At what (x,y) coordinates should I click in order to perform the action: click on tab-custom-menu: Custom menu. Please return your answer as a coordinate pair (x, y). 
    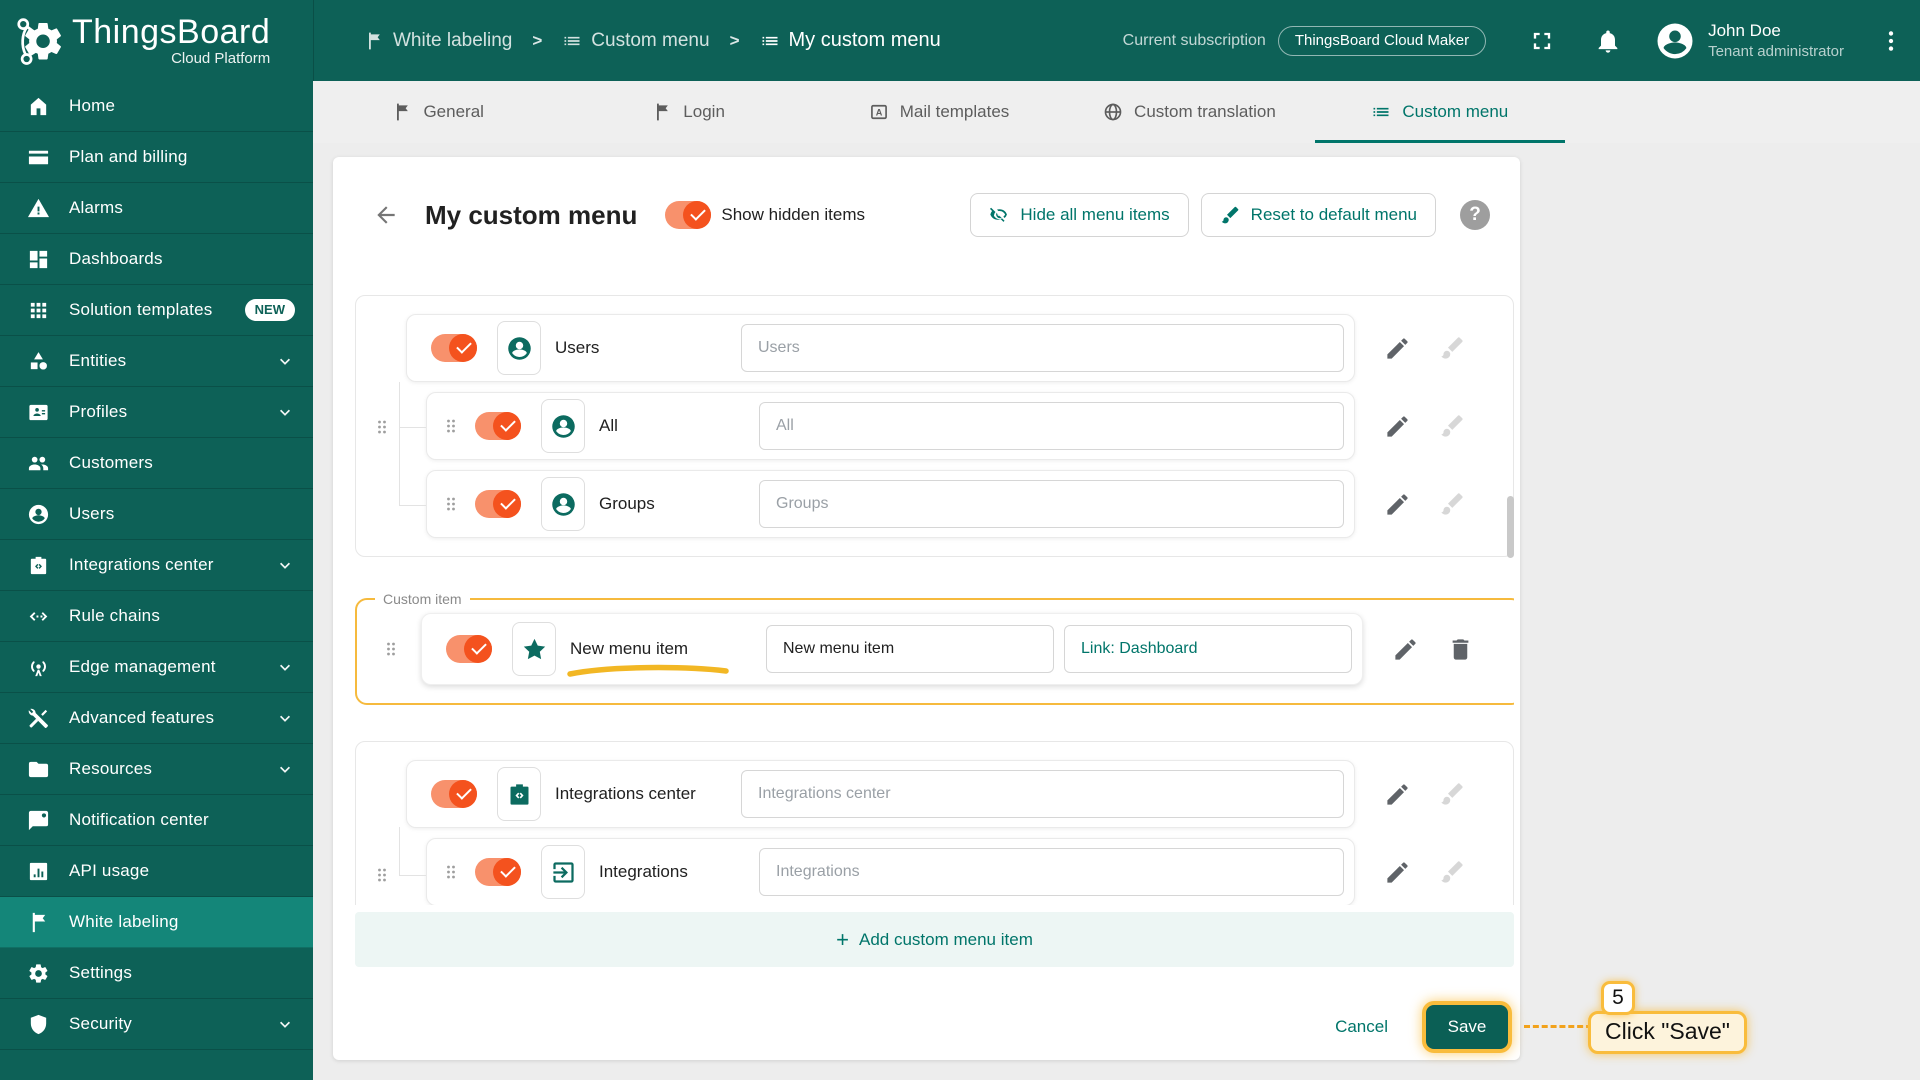
    Looking at the image, I should click on (1440, 112).